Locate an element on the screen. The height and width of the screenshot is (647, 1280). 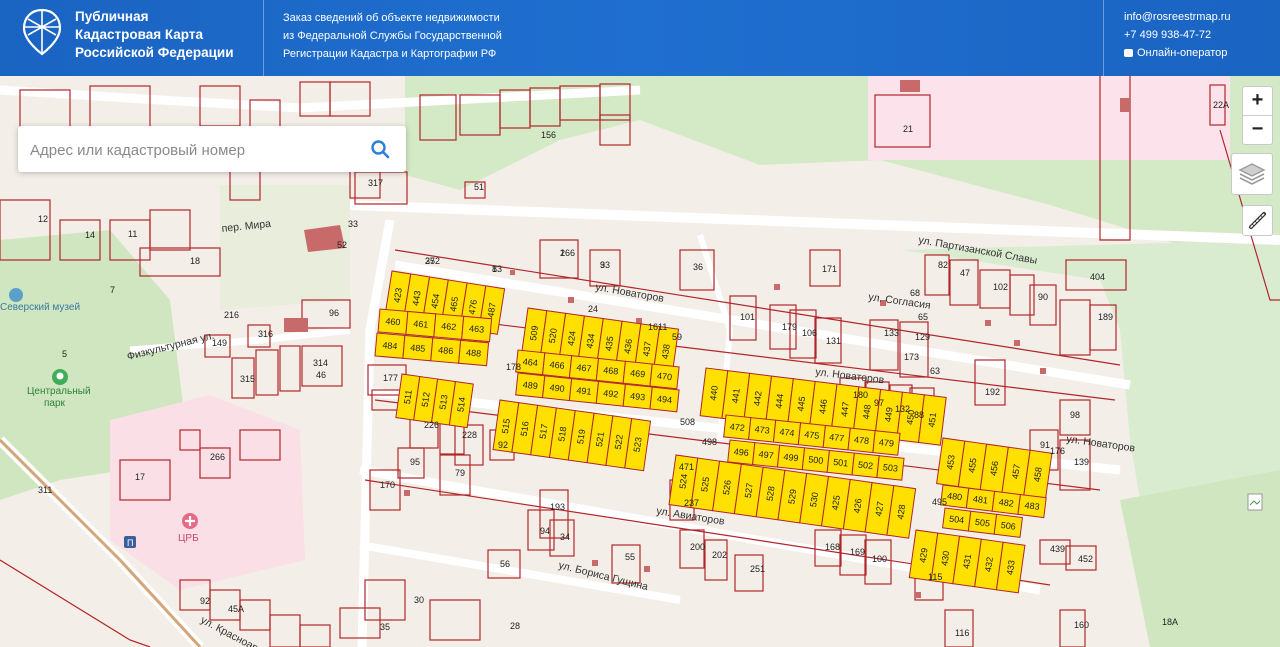
parcel-number: 193 is located at coordinates (557, 507).